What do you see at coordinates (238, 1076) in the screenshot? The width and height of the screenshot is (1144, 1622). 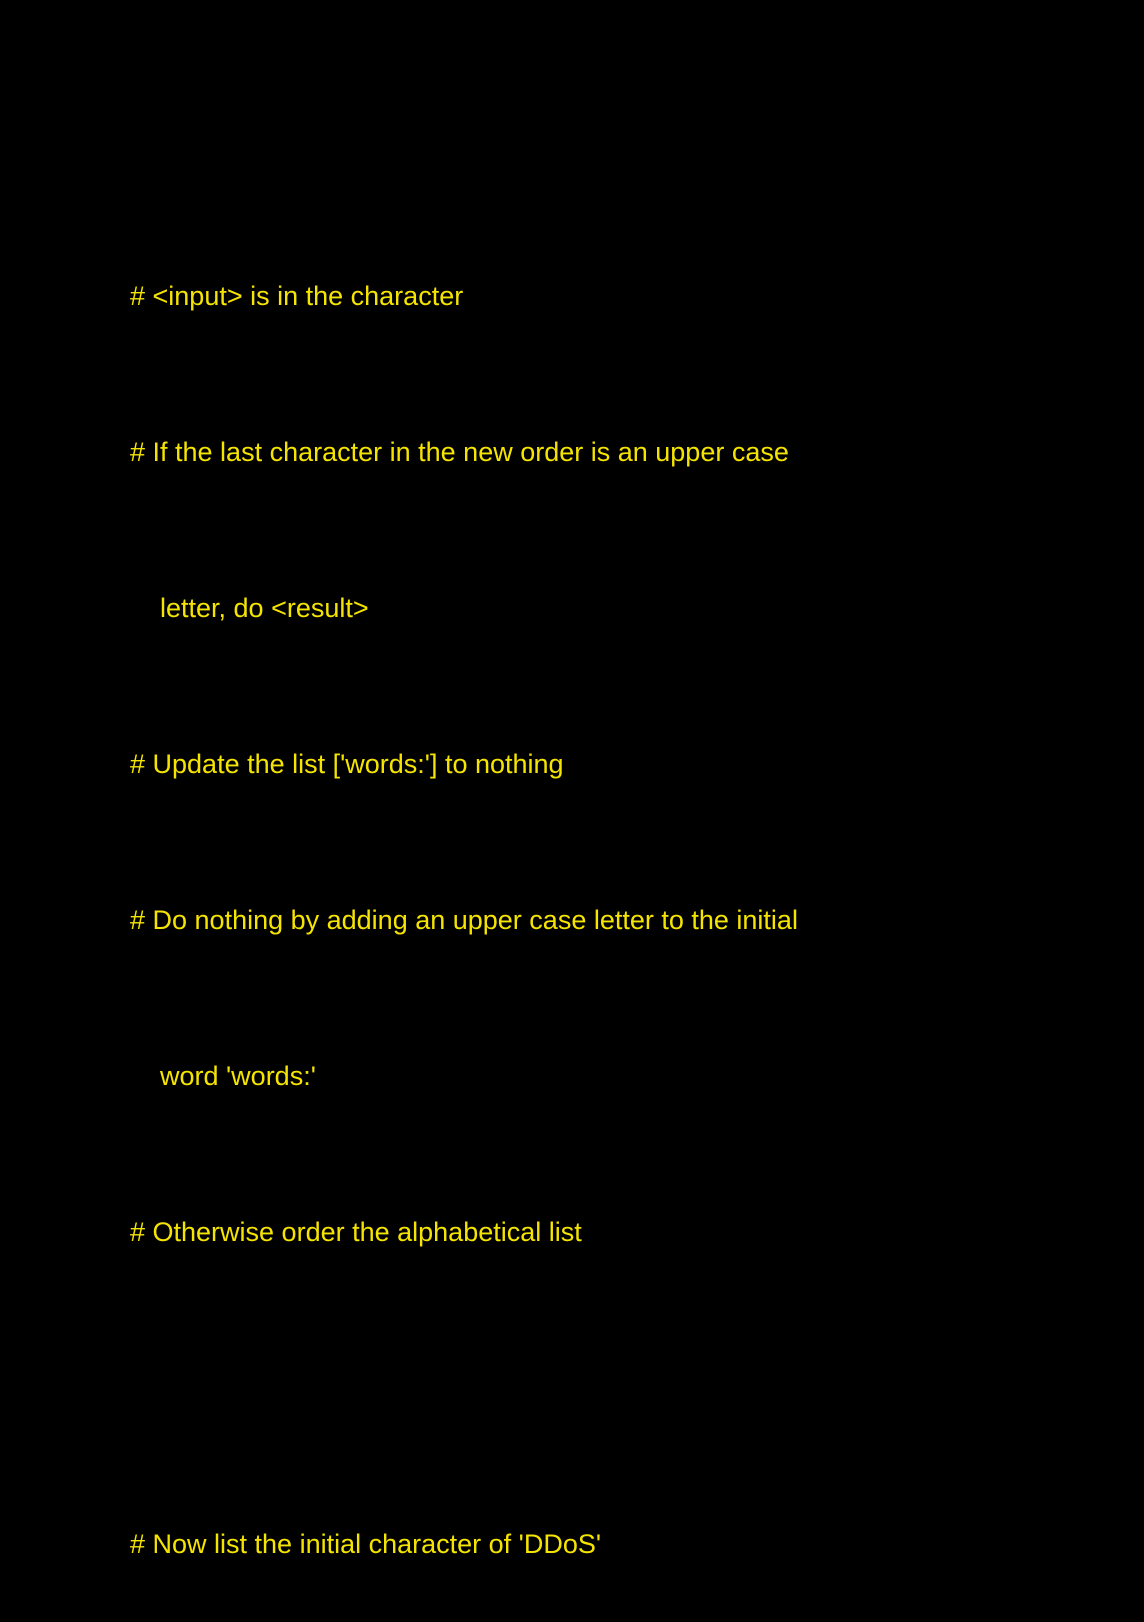 I see `comment-line-continuation: word 'words:'` at bounding box center [238, 1076].